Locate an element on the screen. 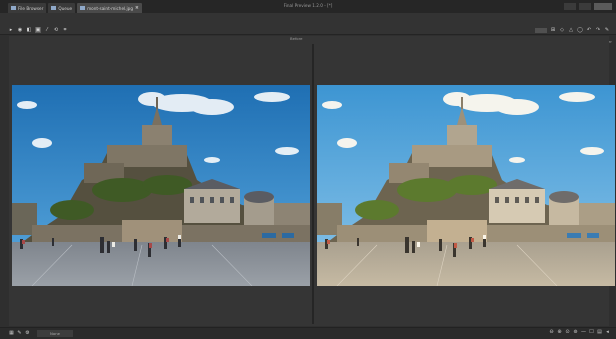  rotate-icon: ⟲ is located at coordinates (56, 30).